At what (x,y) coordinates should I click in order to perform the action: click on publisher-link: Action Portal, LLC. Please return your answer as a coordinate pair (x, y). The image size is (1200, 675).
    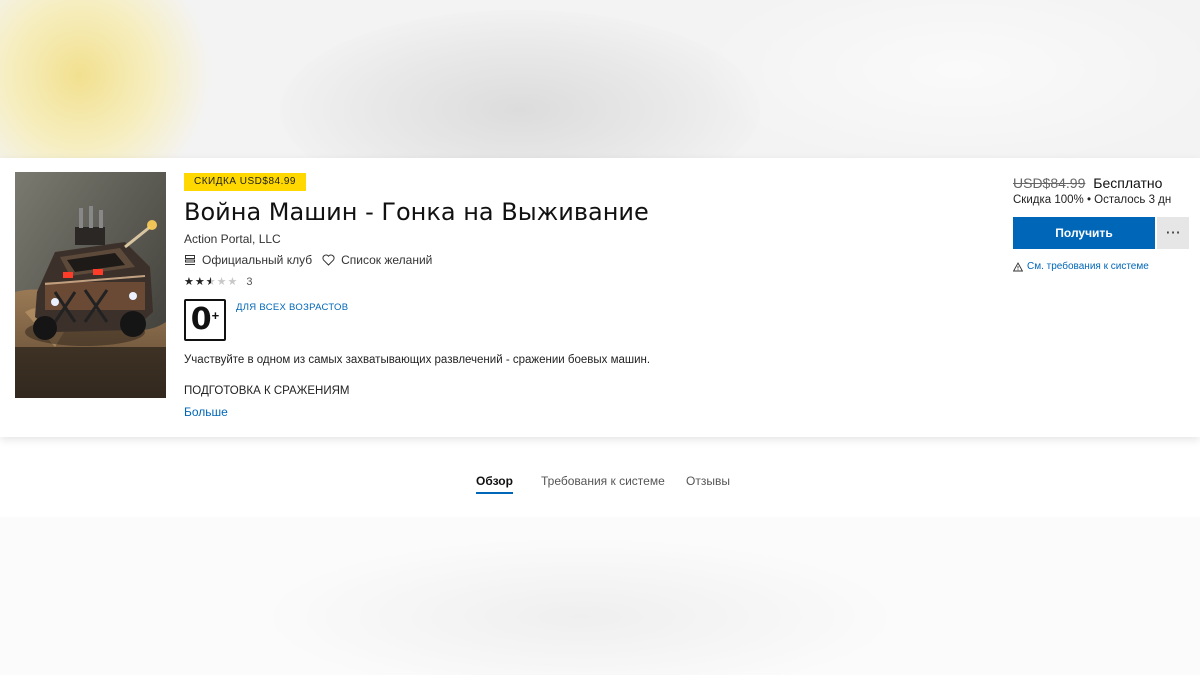
    Looking at the image, I should click on (232, 239).